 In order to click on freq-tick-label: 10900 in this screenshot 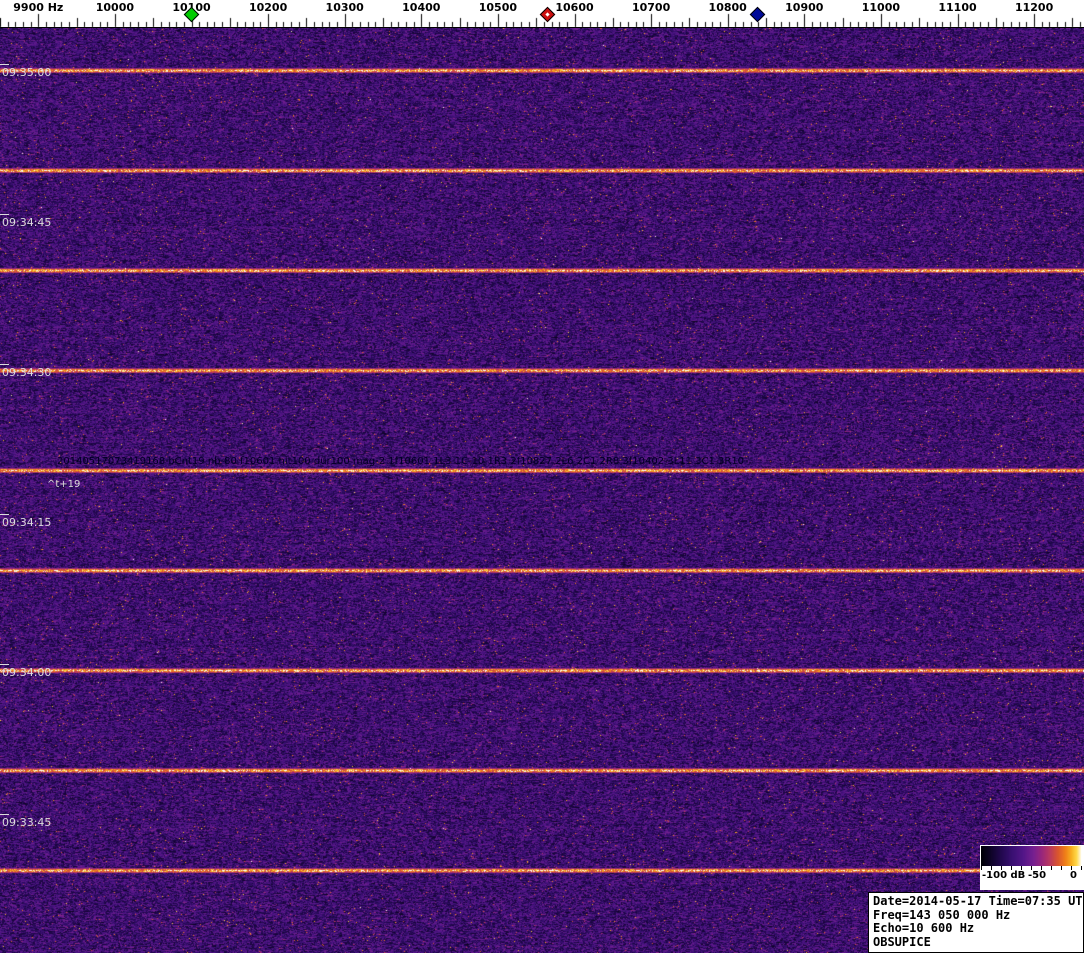, I will do `click(804, 7)`.